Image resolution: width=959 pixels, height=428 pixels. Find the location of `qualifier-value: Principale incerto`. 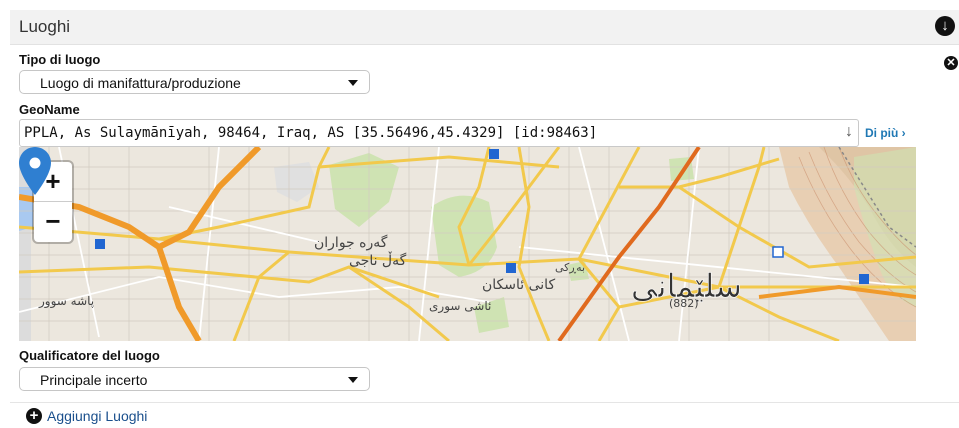

qualifier-value: Principale incerto is located at coordinates (94, 380).